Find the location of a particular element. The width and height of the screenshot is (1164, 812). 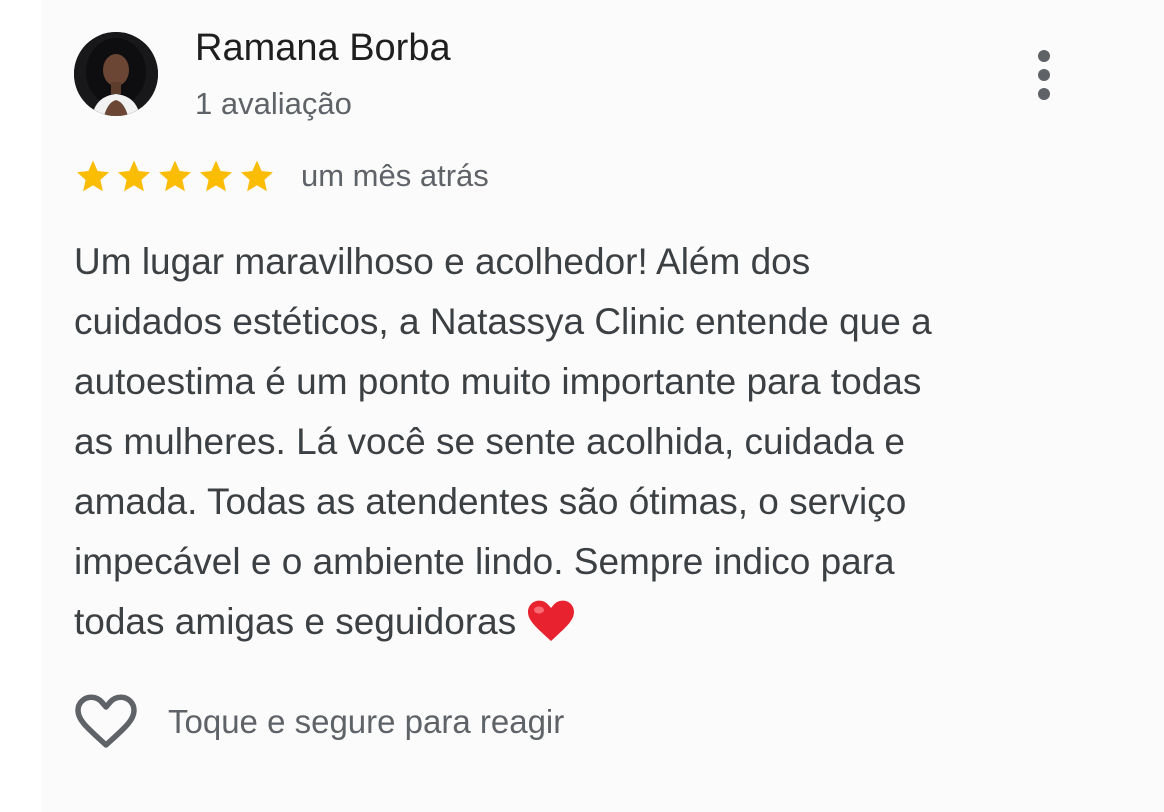

star-rating is located at coordinates (175, 176).